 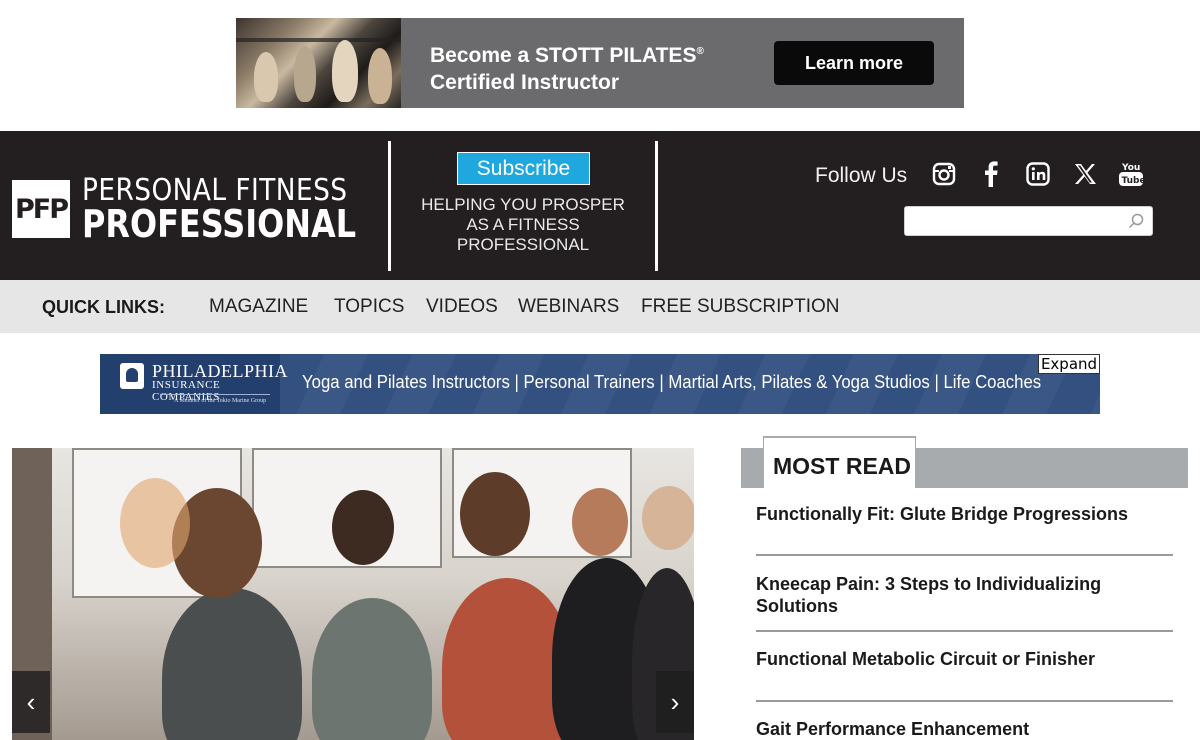 What do you see at coordinates (964, 659) in the screenshot?
I see `most-read-item: Functional Metabolic Circuit or Finisher` at bounding box center [964, 659].